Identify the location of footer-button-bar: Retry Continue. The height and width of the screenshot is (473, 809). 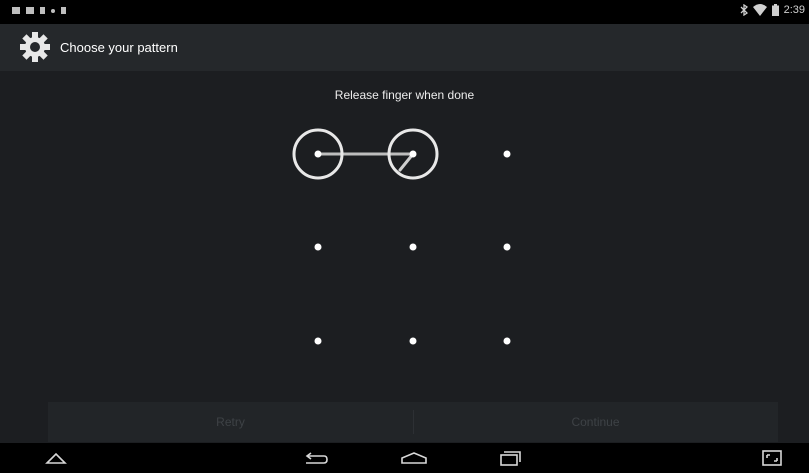
(413, 422).